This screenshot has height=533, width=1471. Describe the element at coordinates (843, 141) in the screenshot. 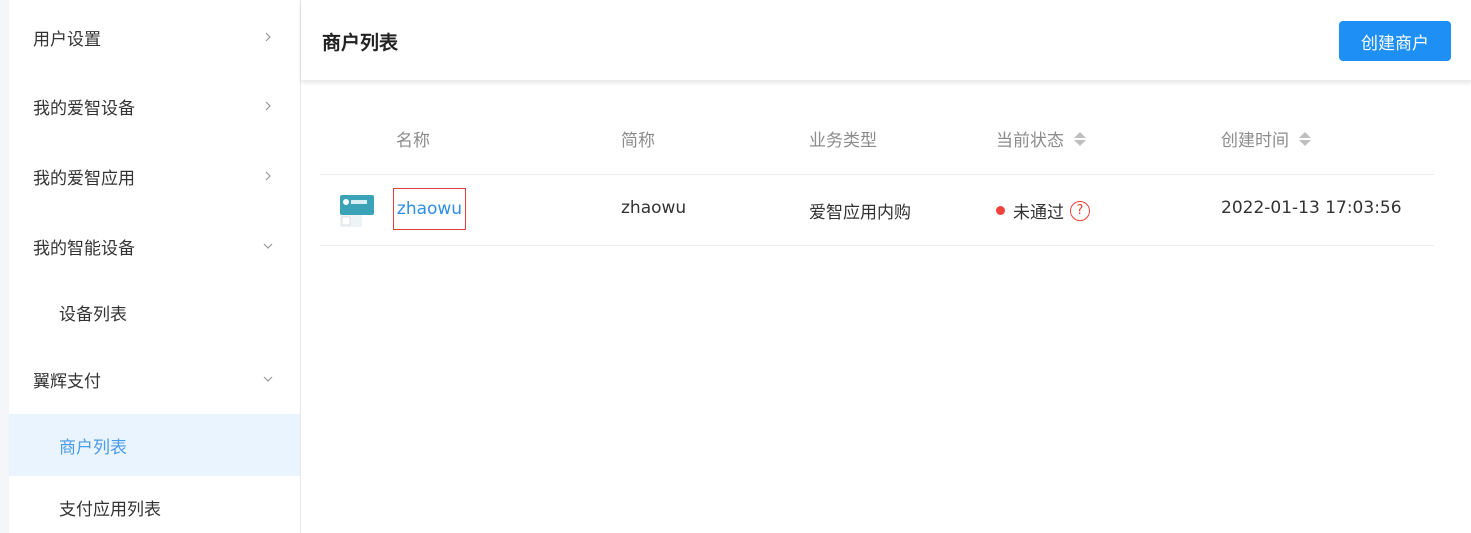

I see `column-header-label: 业务类型` at that location.